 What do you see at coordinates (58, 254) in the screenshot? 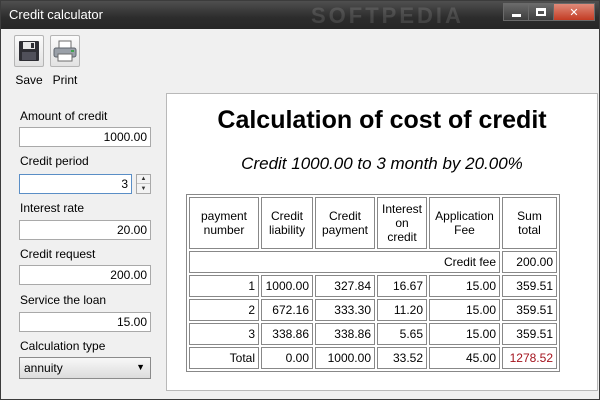
I see `request-label: Credit request` at bounding box center [58, 254].